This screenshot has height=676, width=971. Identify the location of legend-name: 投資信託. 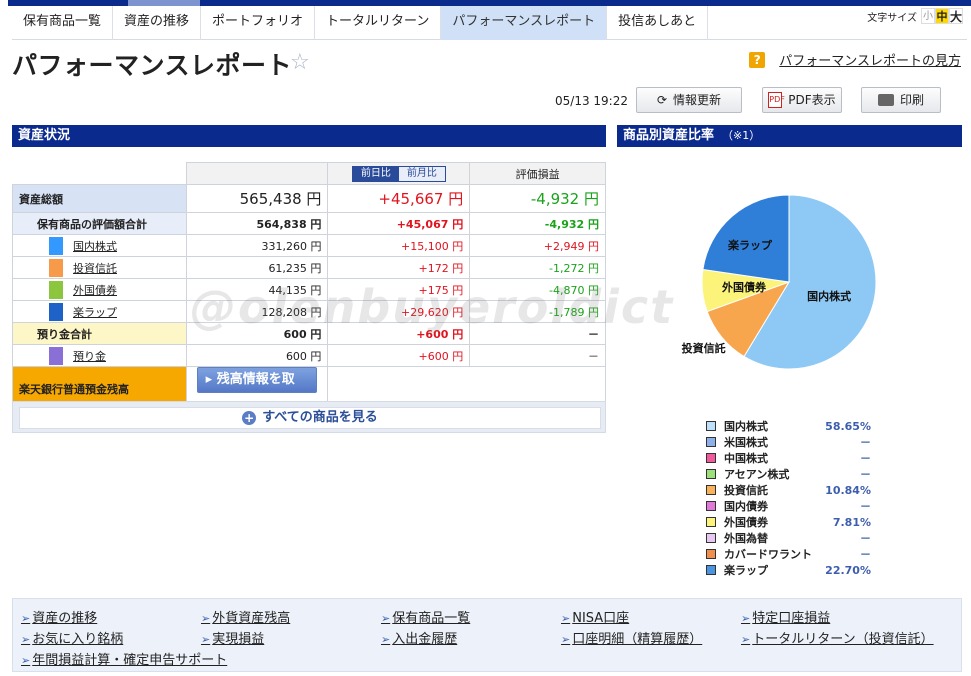
(746, 490).